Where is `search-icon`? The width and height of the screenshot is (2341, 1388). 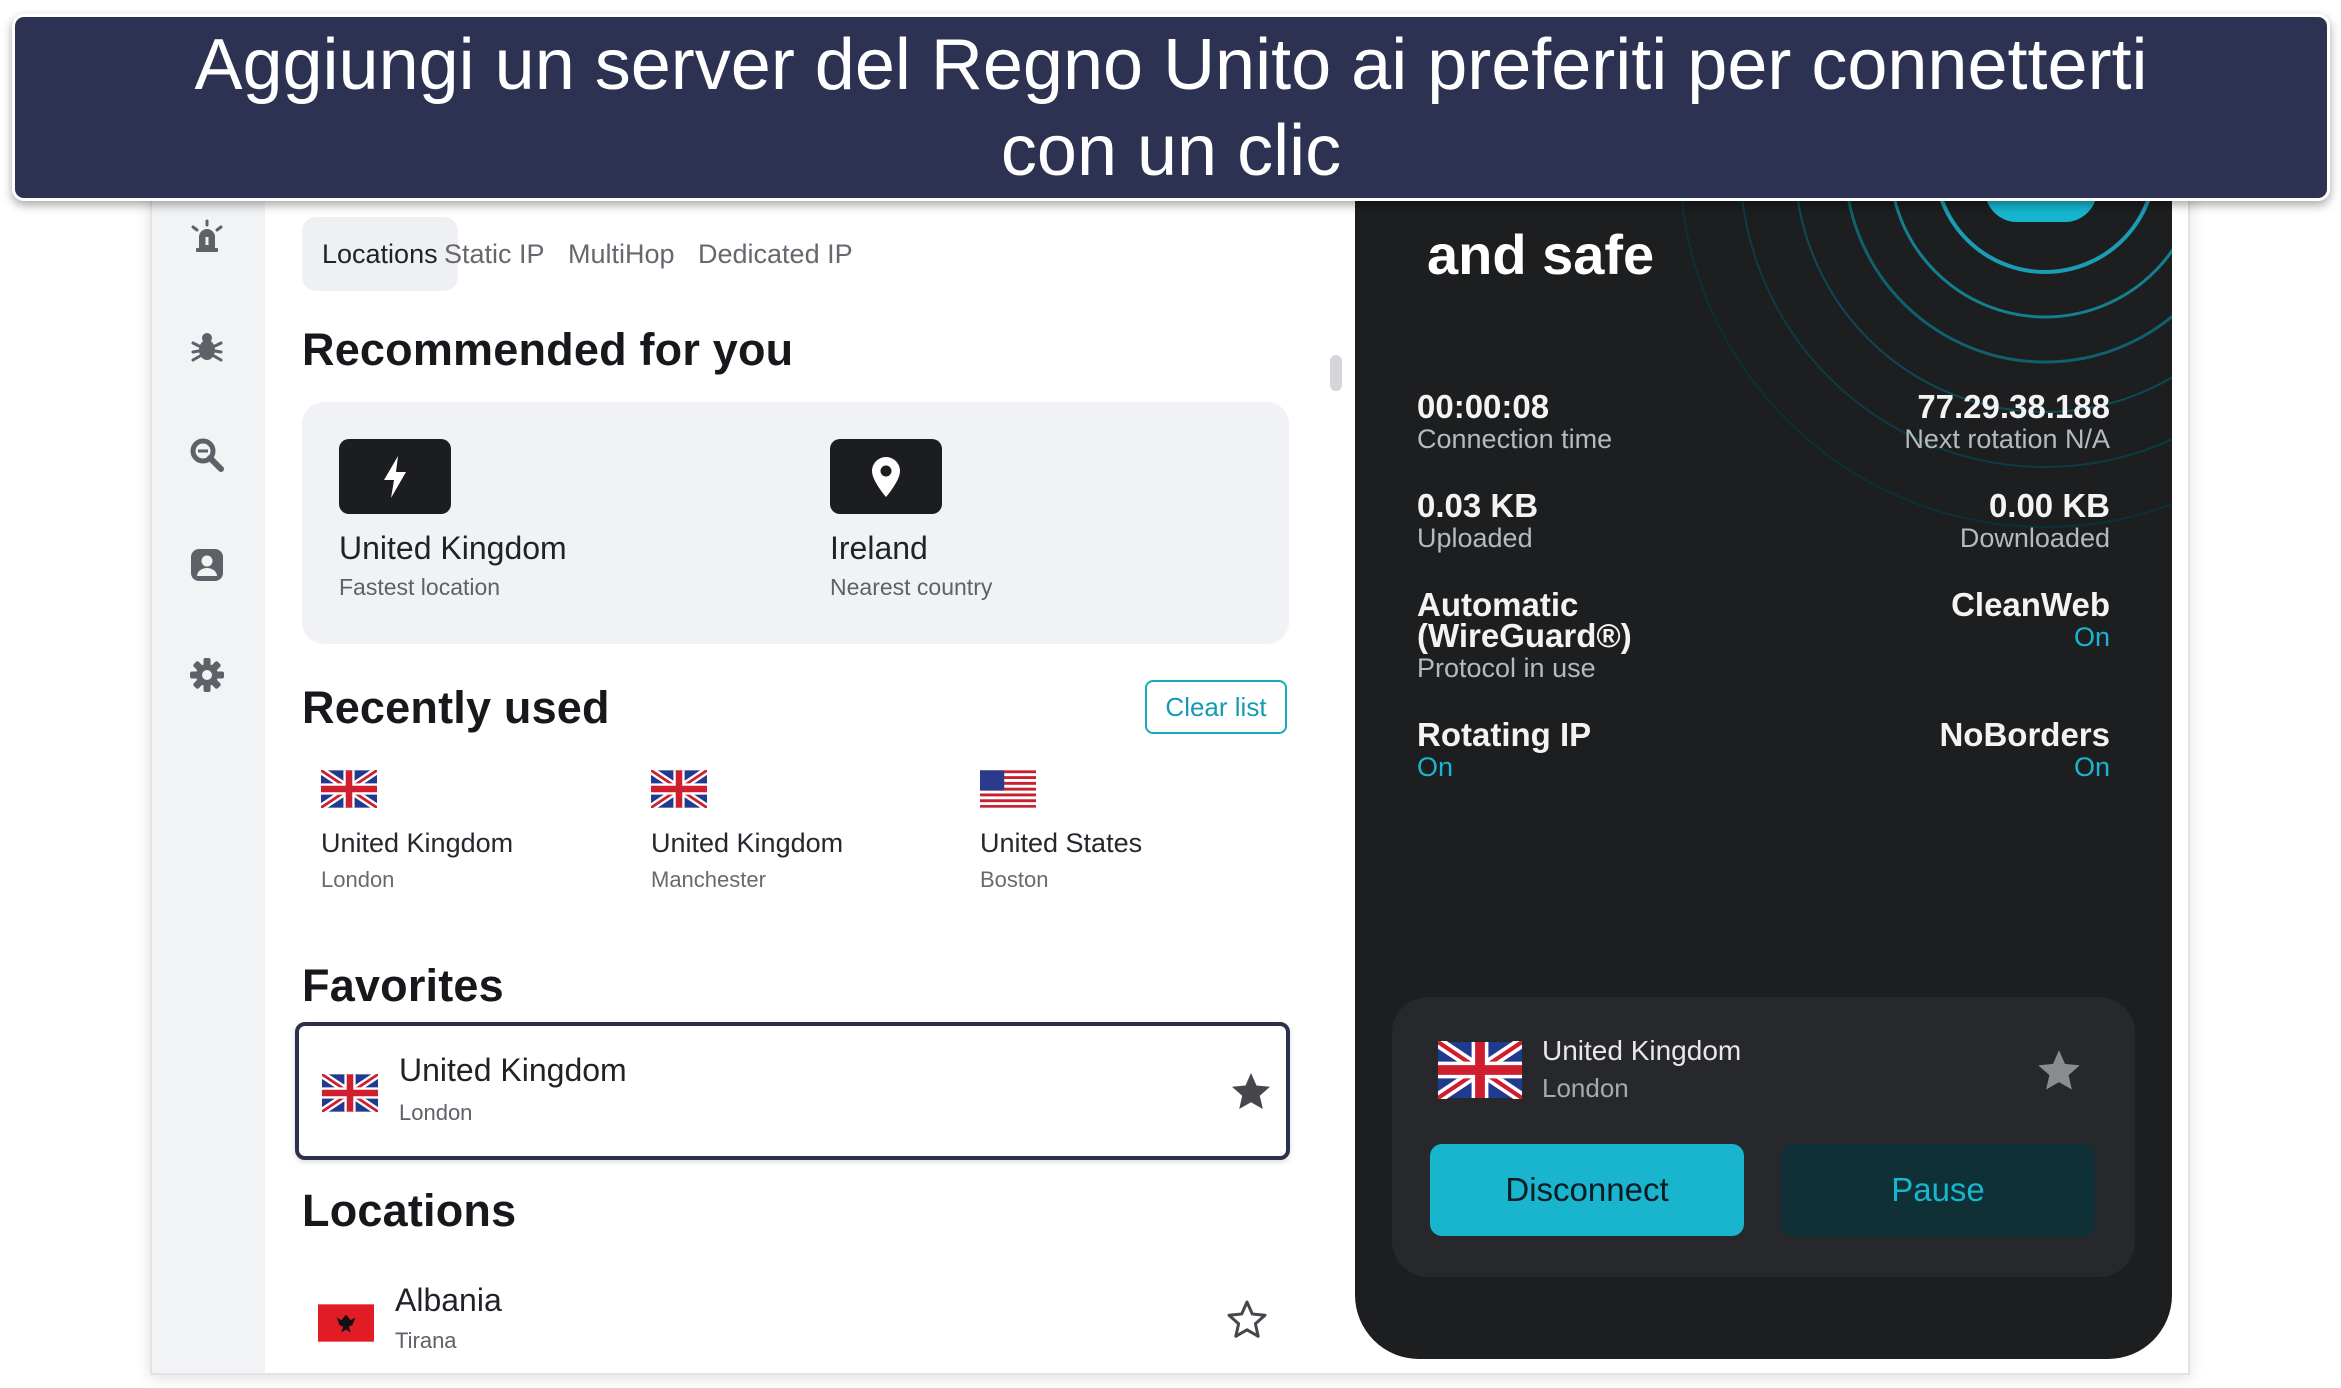 search-icon is located at coordinates (207, 455).